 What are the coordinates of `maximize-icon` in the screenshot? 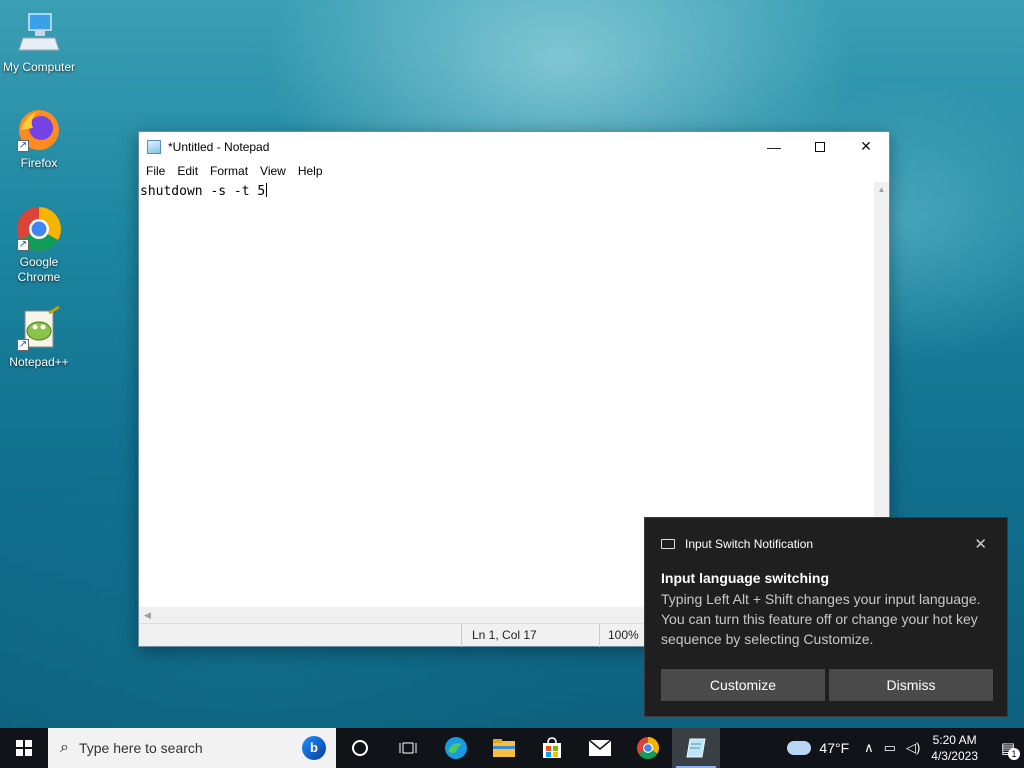 It's located at (820, 146).